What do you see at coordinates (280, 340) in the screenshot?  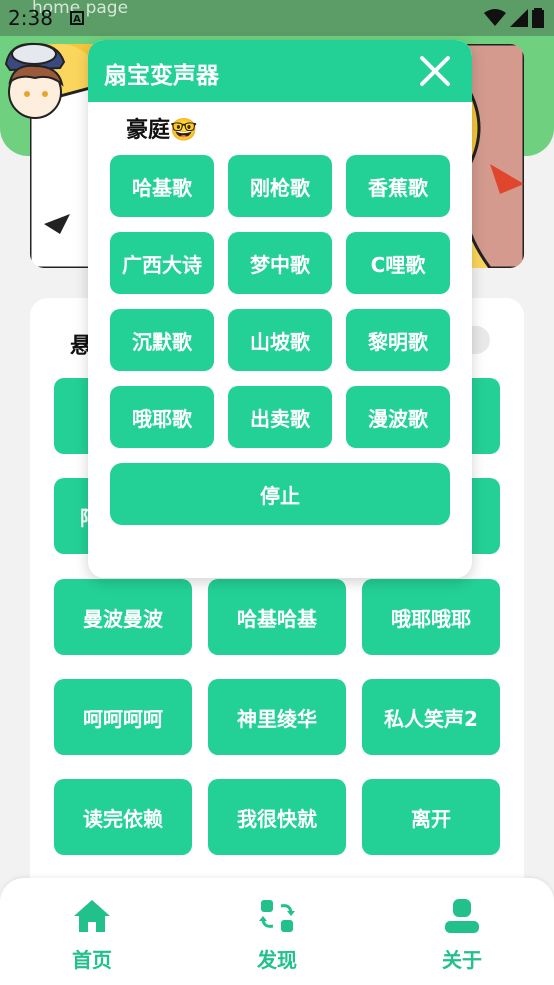 I see `song-button: 山坡歌` at bounding box center [280, 340].